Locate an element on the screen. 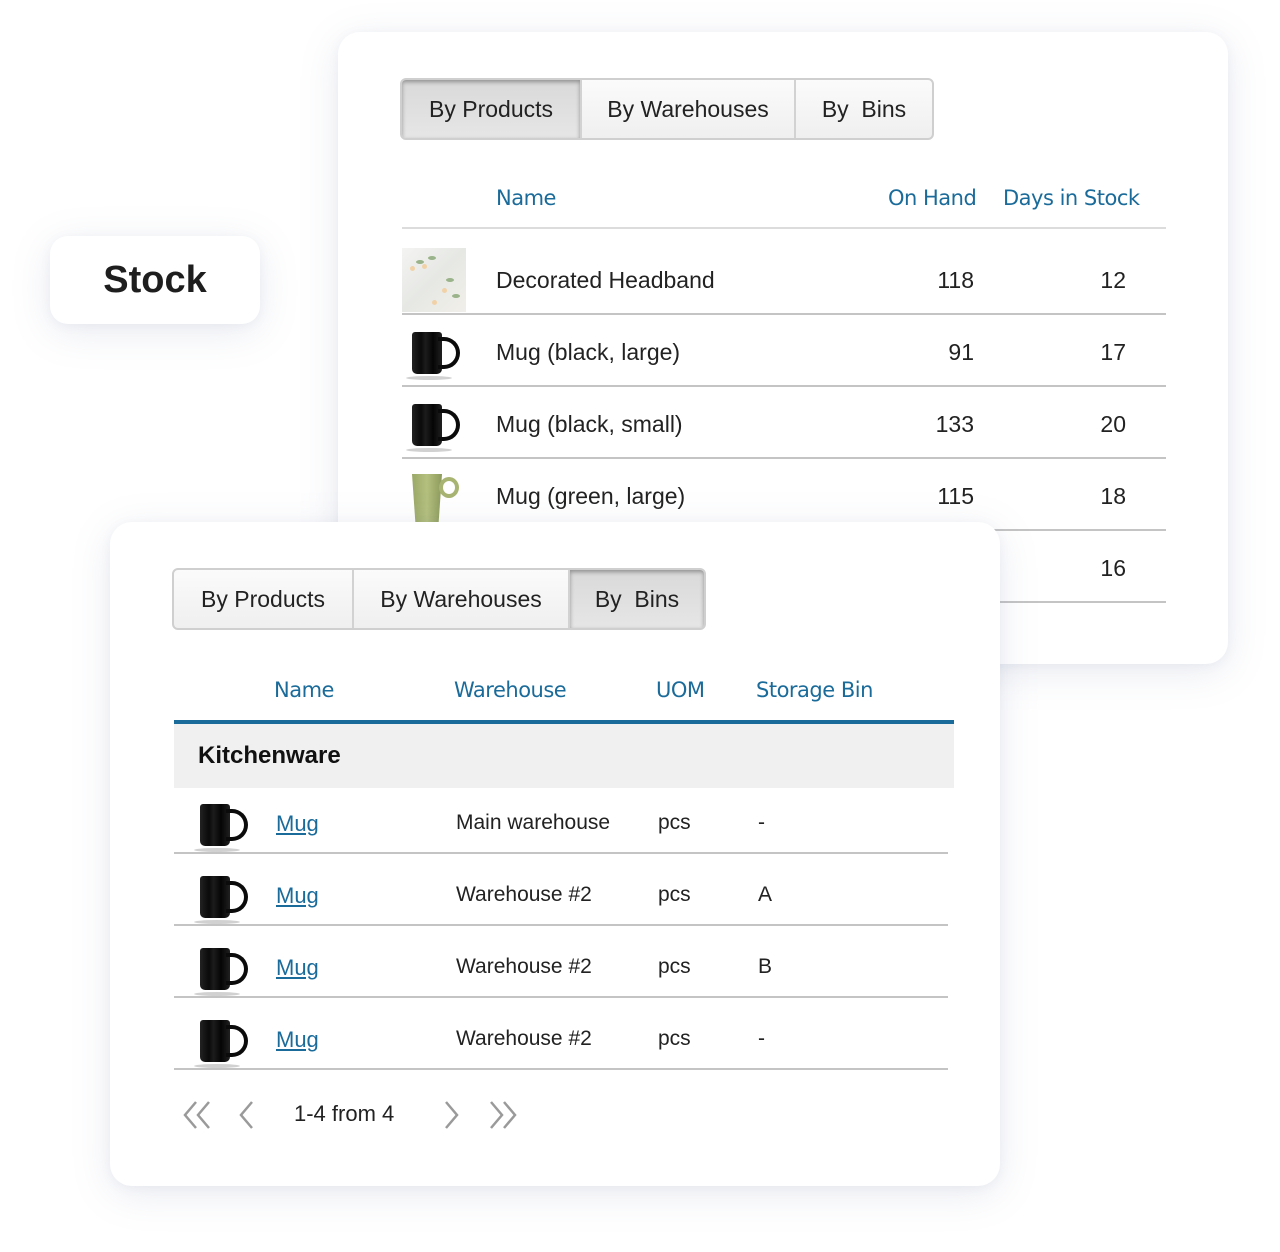 The height and width of the screenshot is (1252, 1280). headband-thumbnail is located at coordinates (434, 280).